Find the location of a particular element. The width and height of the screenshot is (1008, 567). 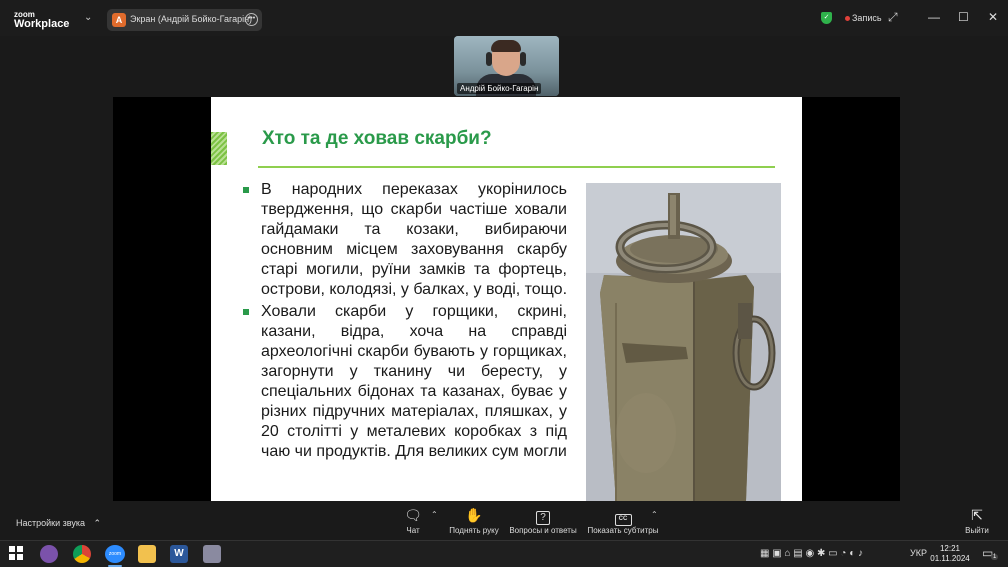

fullscreen-icon: ⤢ is located at coordinates (893, 17).